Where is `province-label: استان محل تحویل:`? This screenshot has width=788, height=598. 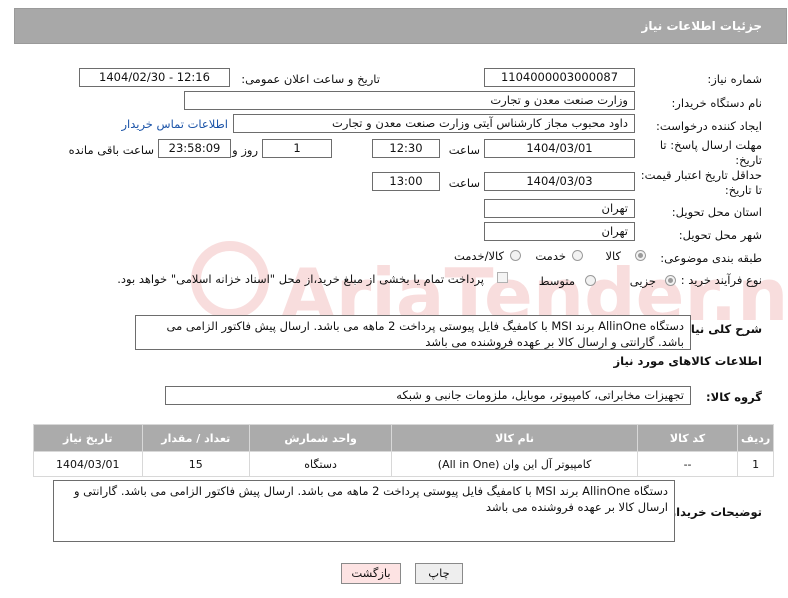 province-label: استان محل تحویل: is located at coordinates (716, 212).